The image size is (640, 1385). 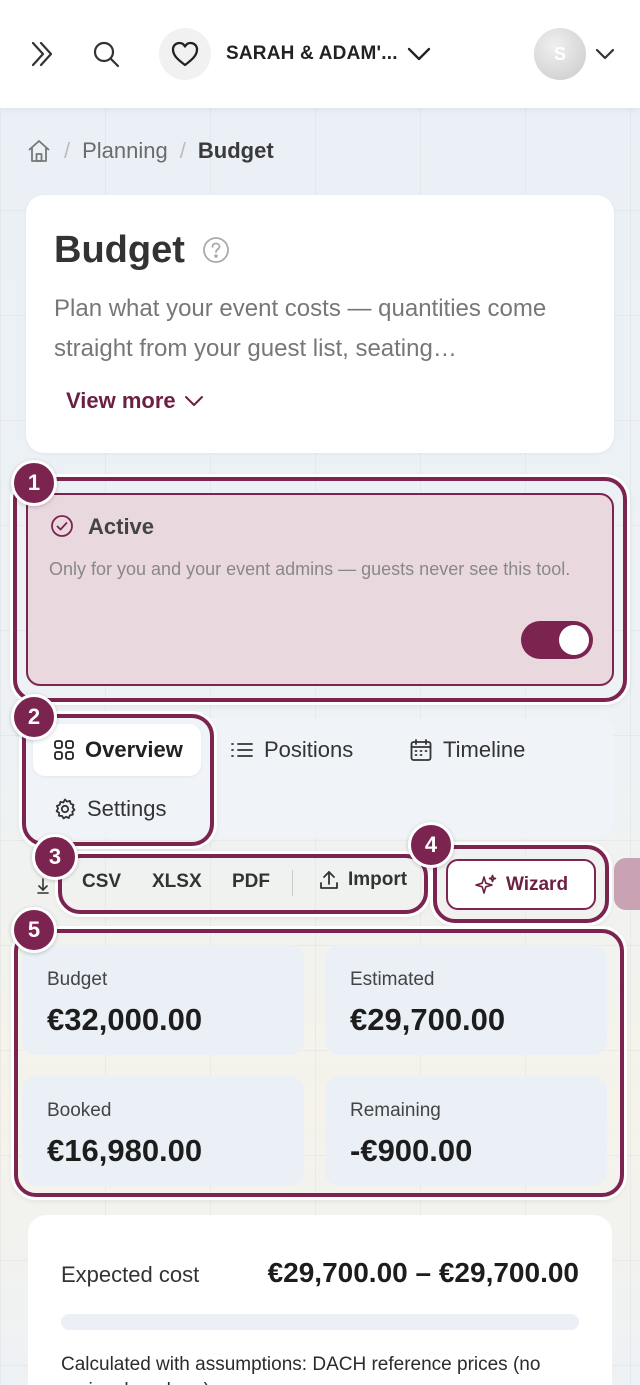 What do you see at coordinates (79, 1110) in the screenshot?
I see `stat-label: Booked` at bounding box center [79, 1110].